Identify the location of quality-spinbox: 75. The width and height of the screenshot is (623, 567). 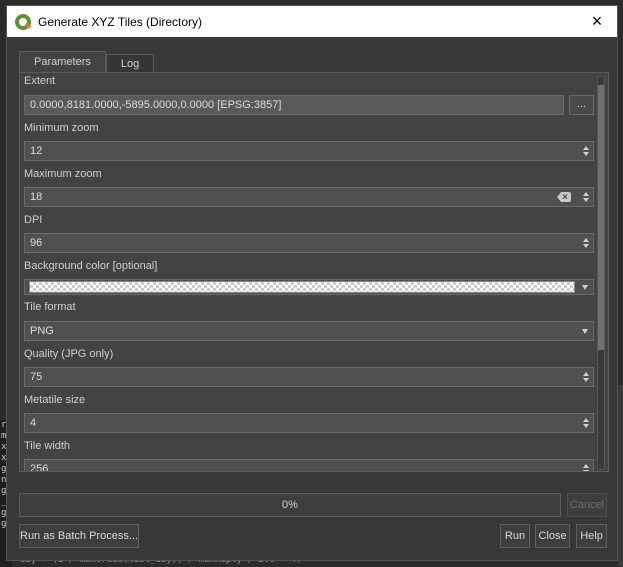
(309, 377).